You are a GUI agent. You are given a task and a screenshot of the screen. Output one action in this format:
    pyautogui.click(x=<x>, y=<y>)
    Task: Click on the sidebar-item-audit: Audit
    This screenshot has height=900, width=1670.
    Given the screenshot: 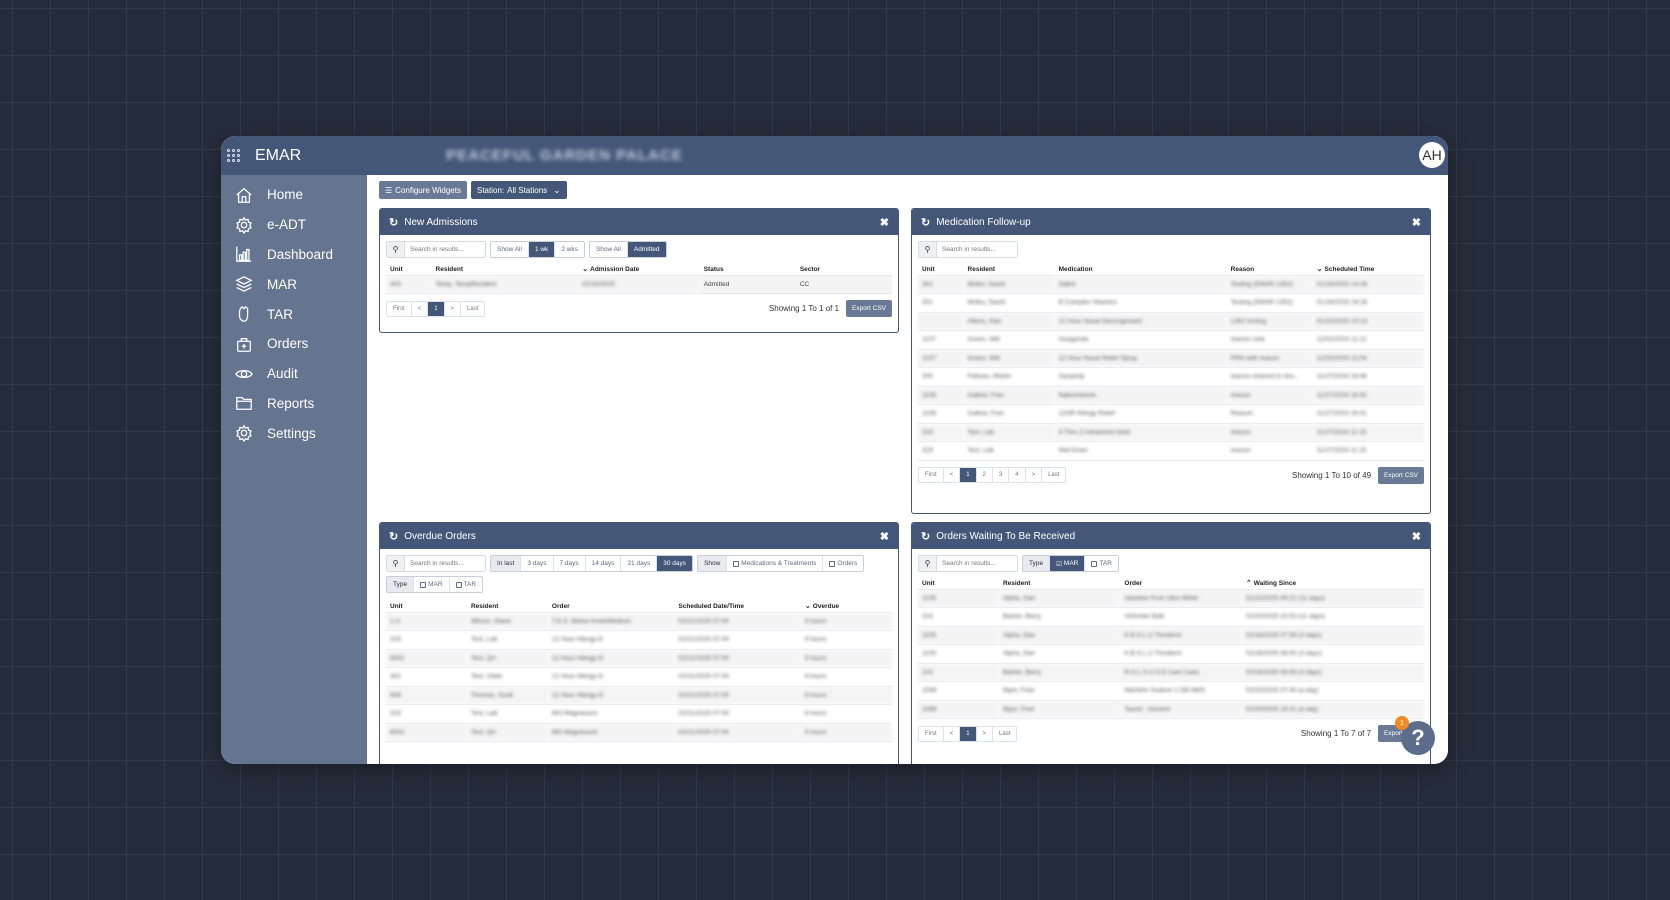 What is the action you would take?
    pyautogui.click(x=294, y=374)
    